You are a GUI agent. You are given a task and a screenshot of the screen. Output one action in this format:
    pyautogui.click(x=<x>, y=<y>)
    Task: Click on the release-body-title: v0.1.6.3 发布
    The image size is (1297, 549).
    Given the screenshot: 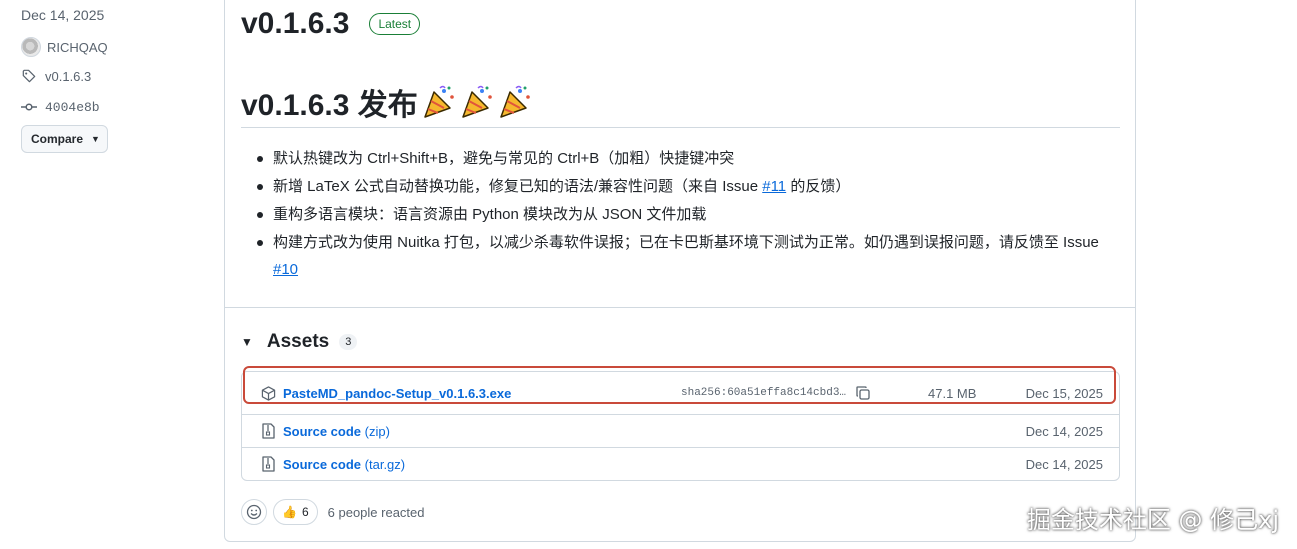 What is the action you would take?
    pyautogui.click(x=387, y=102)
    